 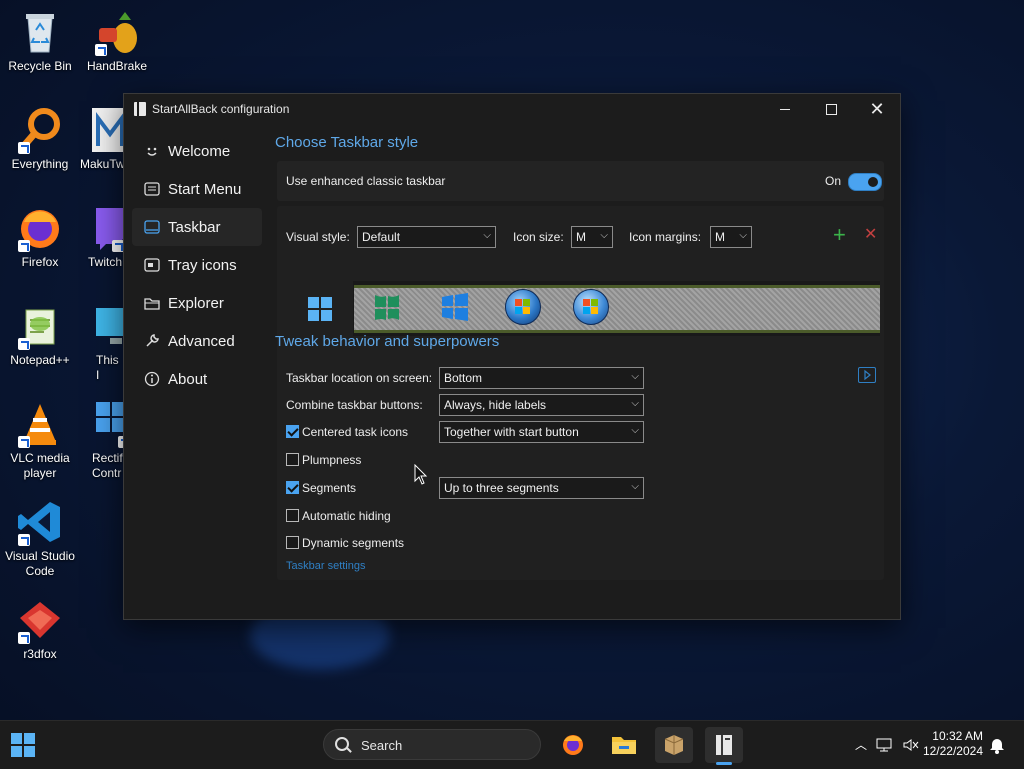 What do you see at coordinates (197, 151) in the screenshot?
I see `nav-item-welcome: Welcome` at bounding box center [197, 151].